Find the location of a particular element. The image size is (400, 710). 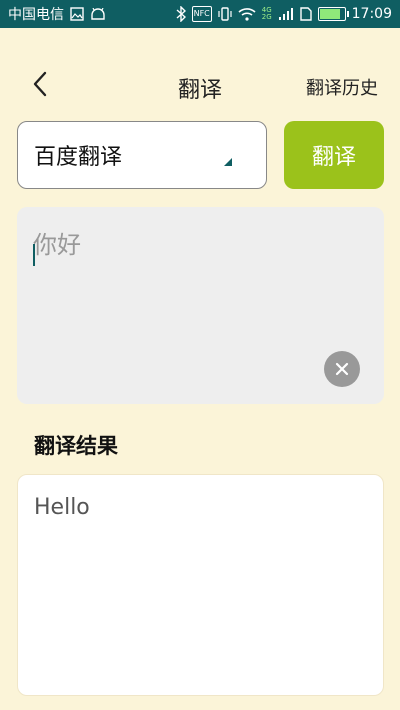

text-cursor is located at coordinates (34, 255).